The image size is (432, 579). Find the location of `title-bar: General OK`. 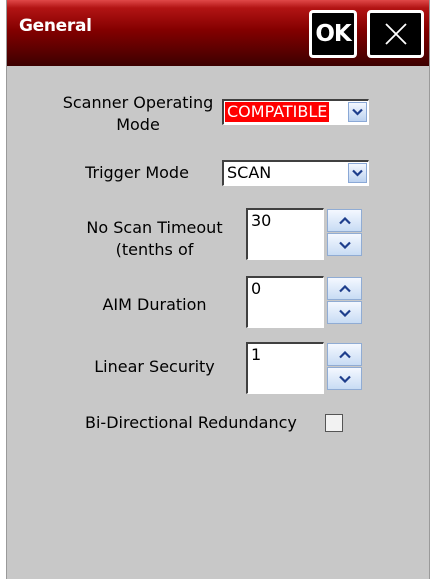

title-bar: General OK is located at coordinates (218, 33).